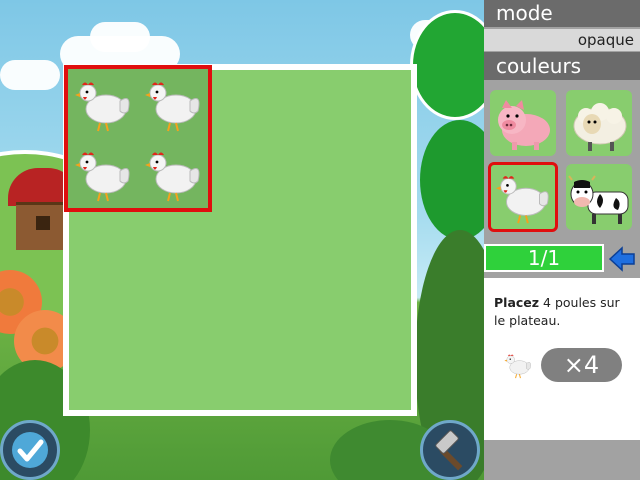 This screenshot has width=640, height=480. What do you see at coordinates (544, 258) in the screenshot?
I see `progress-indicator: 1/1` at bounding box center [544, 258].